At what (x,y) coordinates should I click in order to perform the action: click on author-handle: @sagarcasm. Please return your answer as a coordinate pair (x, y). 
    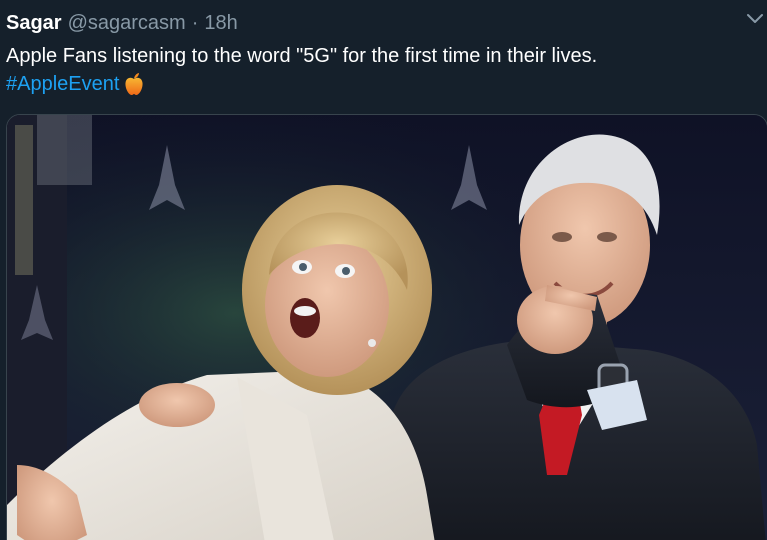
    Looking at the image, I should click on (127, 23).